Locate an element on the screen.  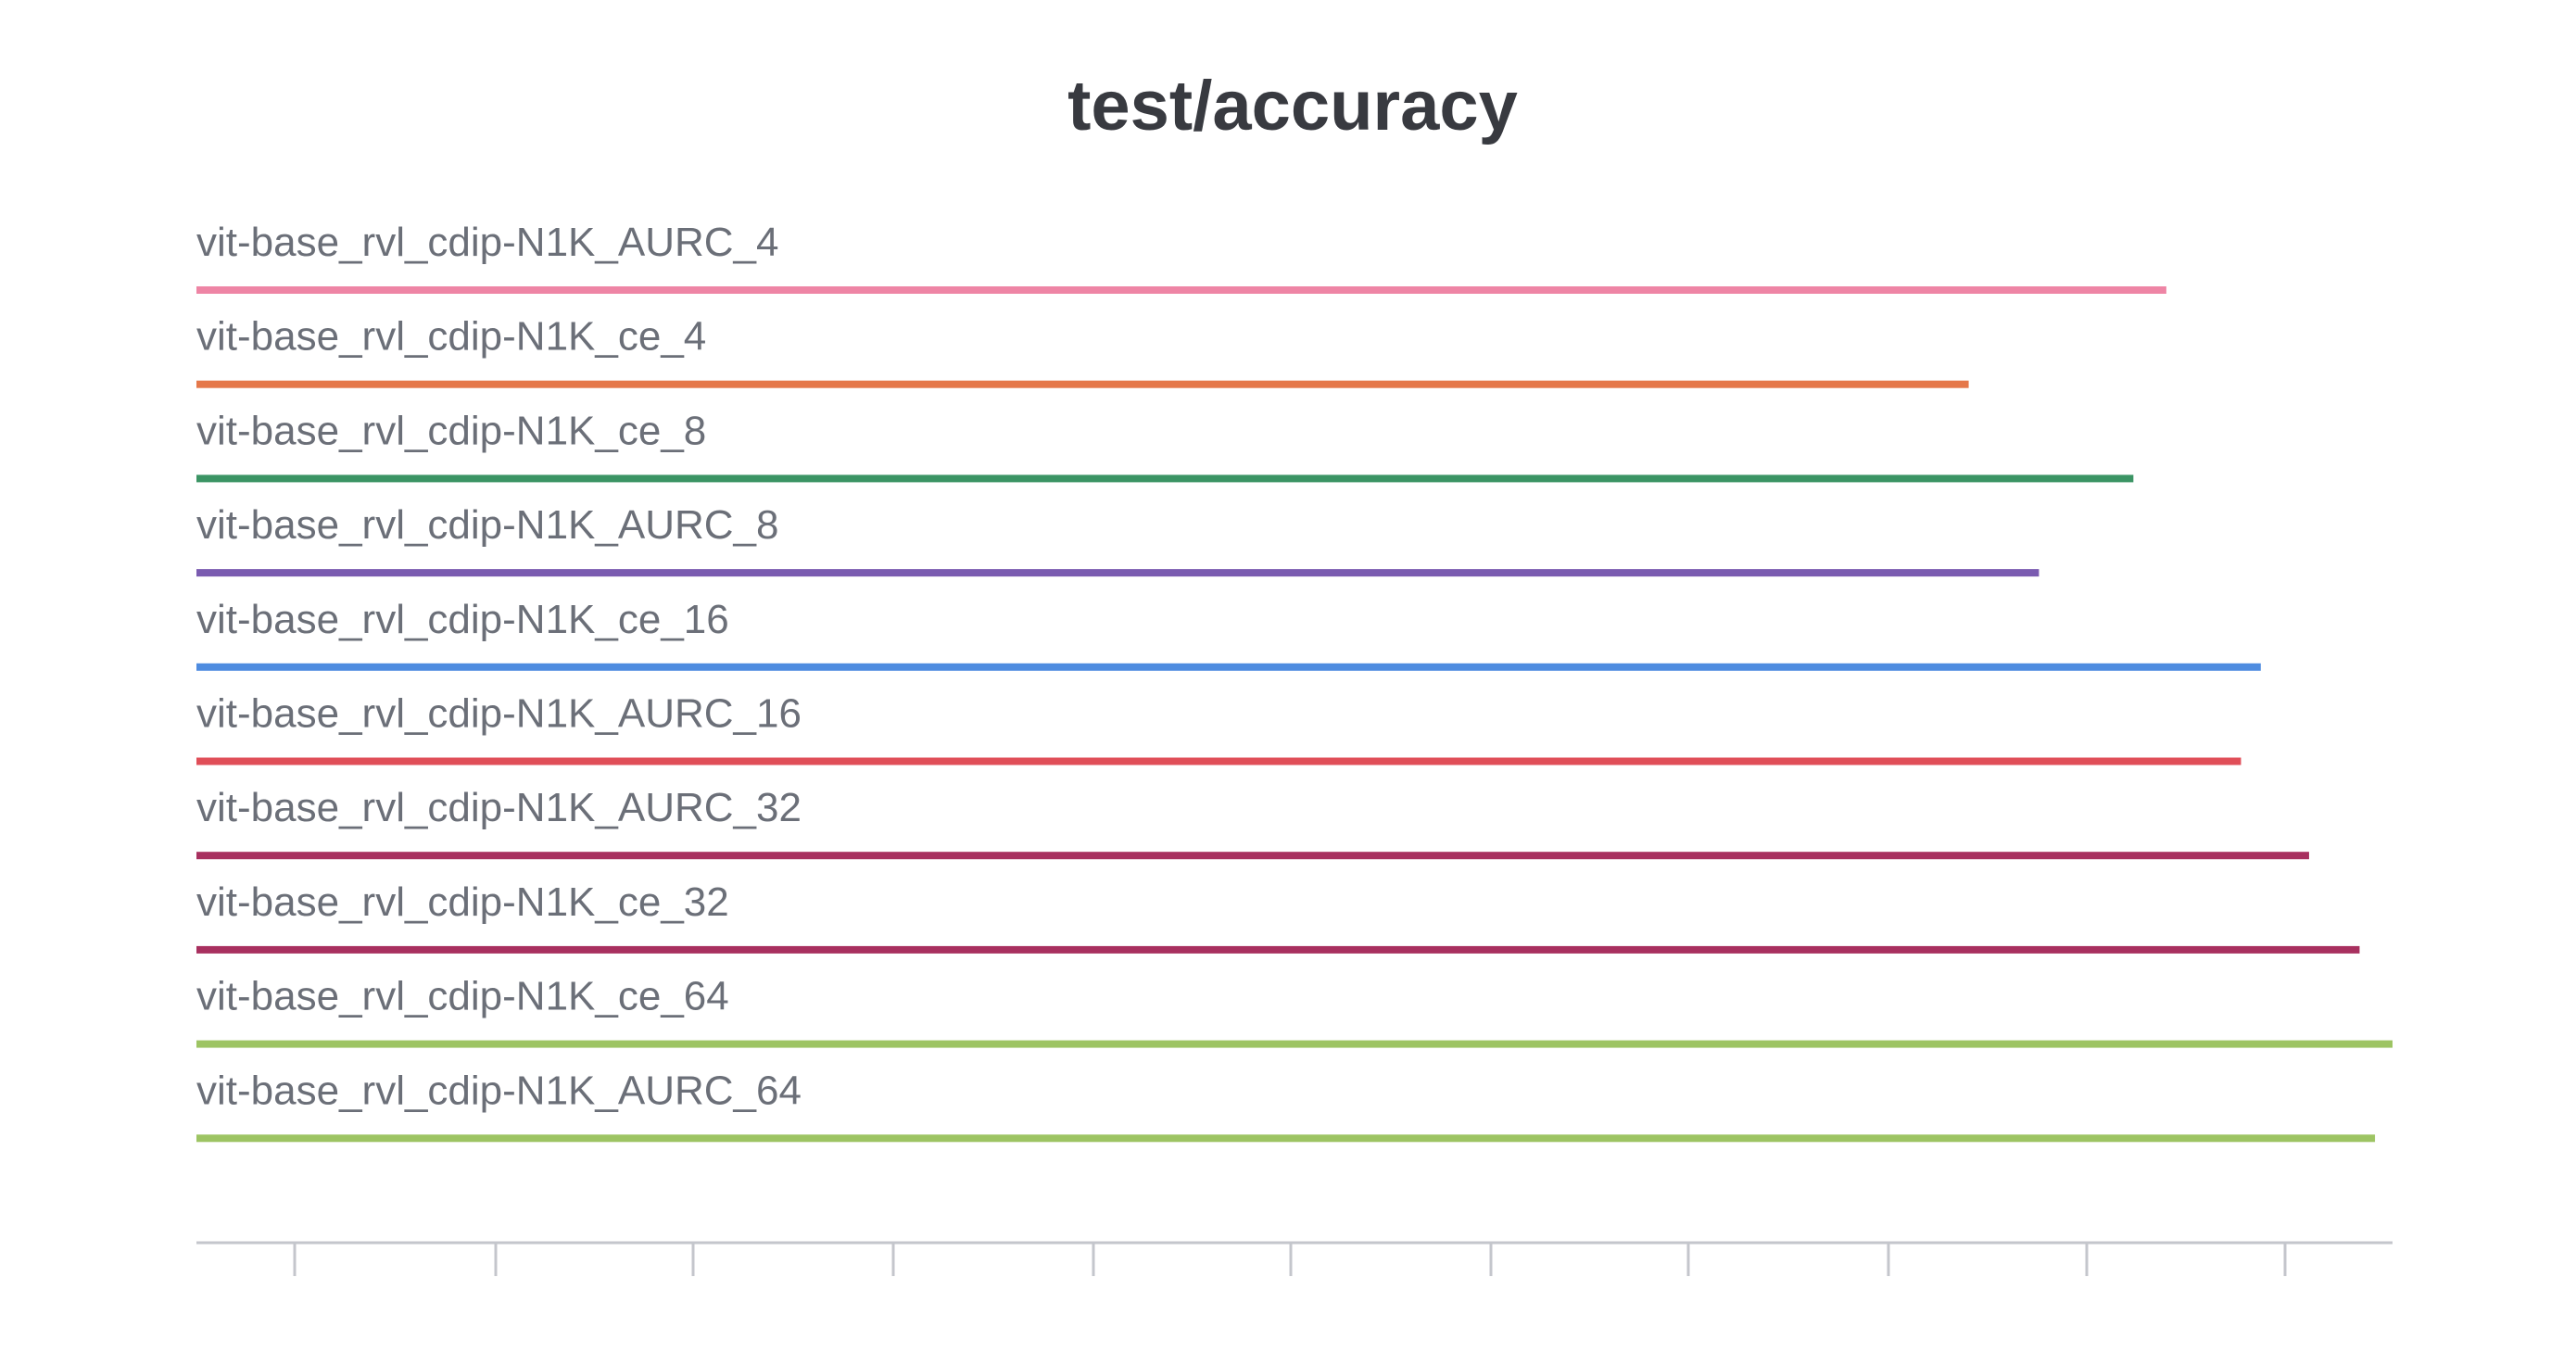
bar-label: vit-base_rvl_cdip-N1K_ce_64 is located at coordinates (463, 996).